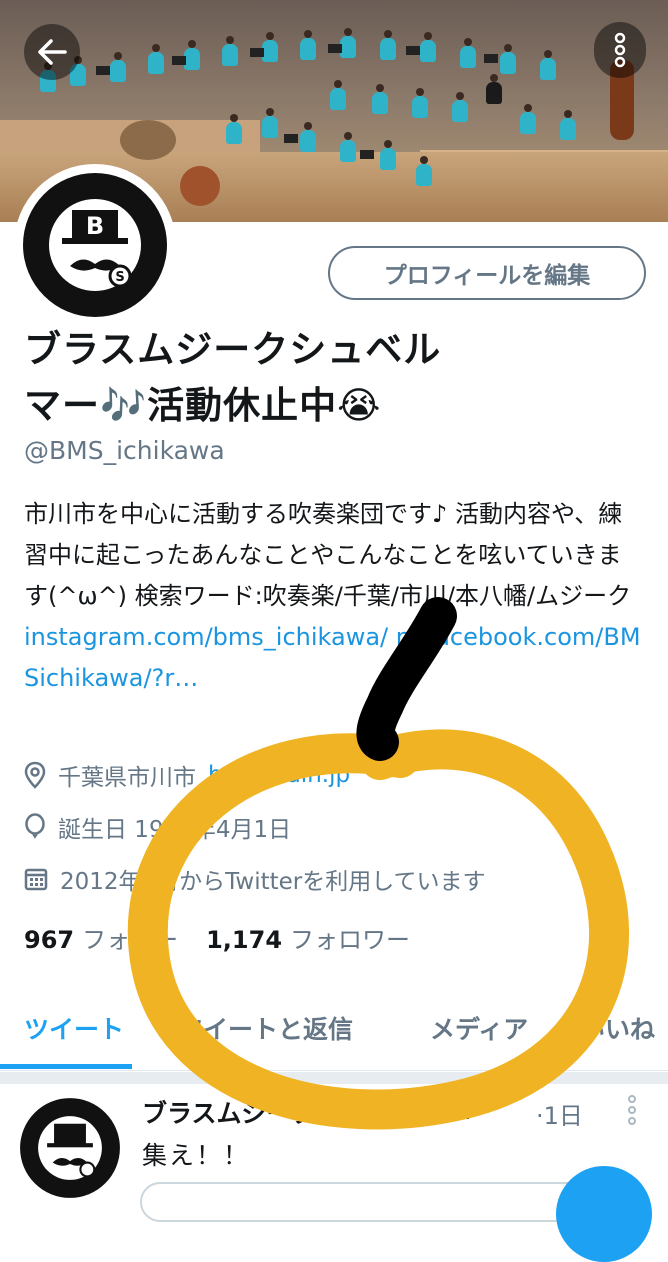 Image resolution: width=668 pixels, height=1262 pixels. Describe the element at coordinates (233, 349) in the screenshot. I see `display-name-line1: ブラスムジークシュベル` at that location.